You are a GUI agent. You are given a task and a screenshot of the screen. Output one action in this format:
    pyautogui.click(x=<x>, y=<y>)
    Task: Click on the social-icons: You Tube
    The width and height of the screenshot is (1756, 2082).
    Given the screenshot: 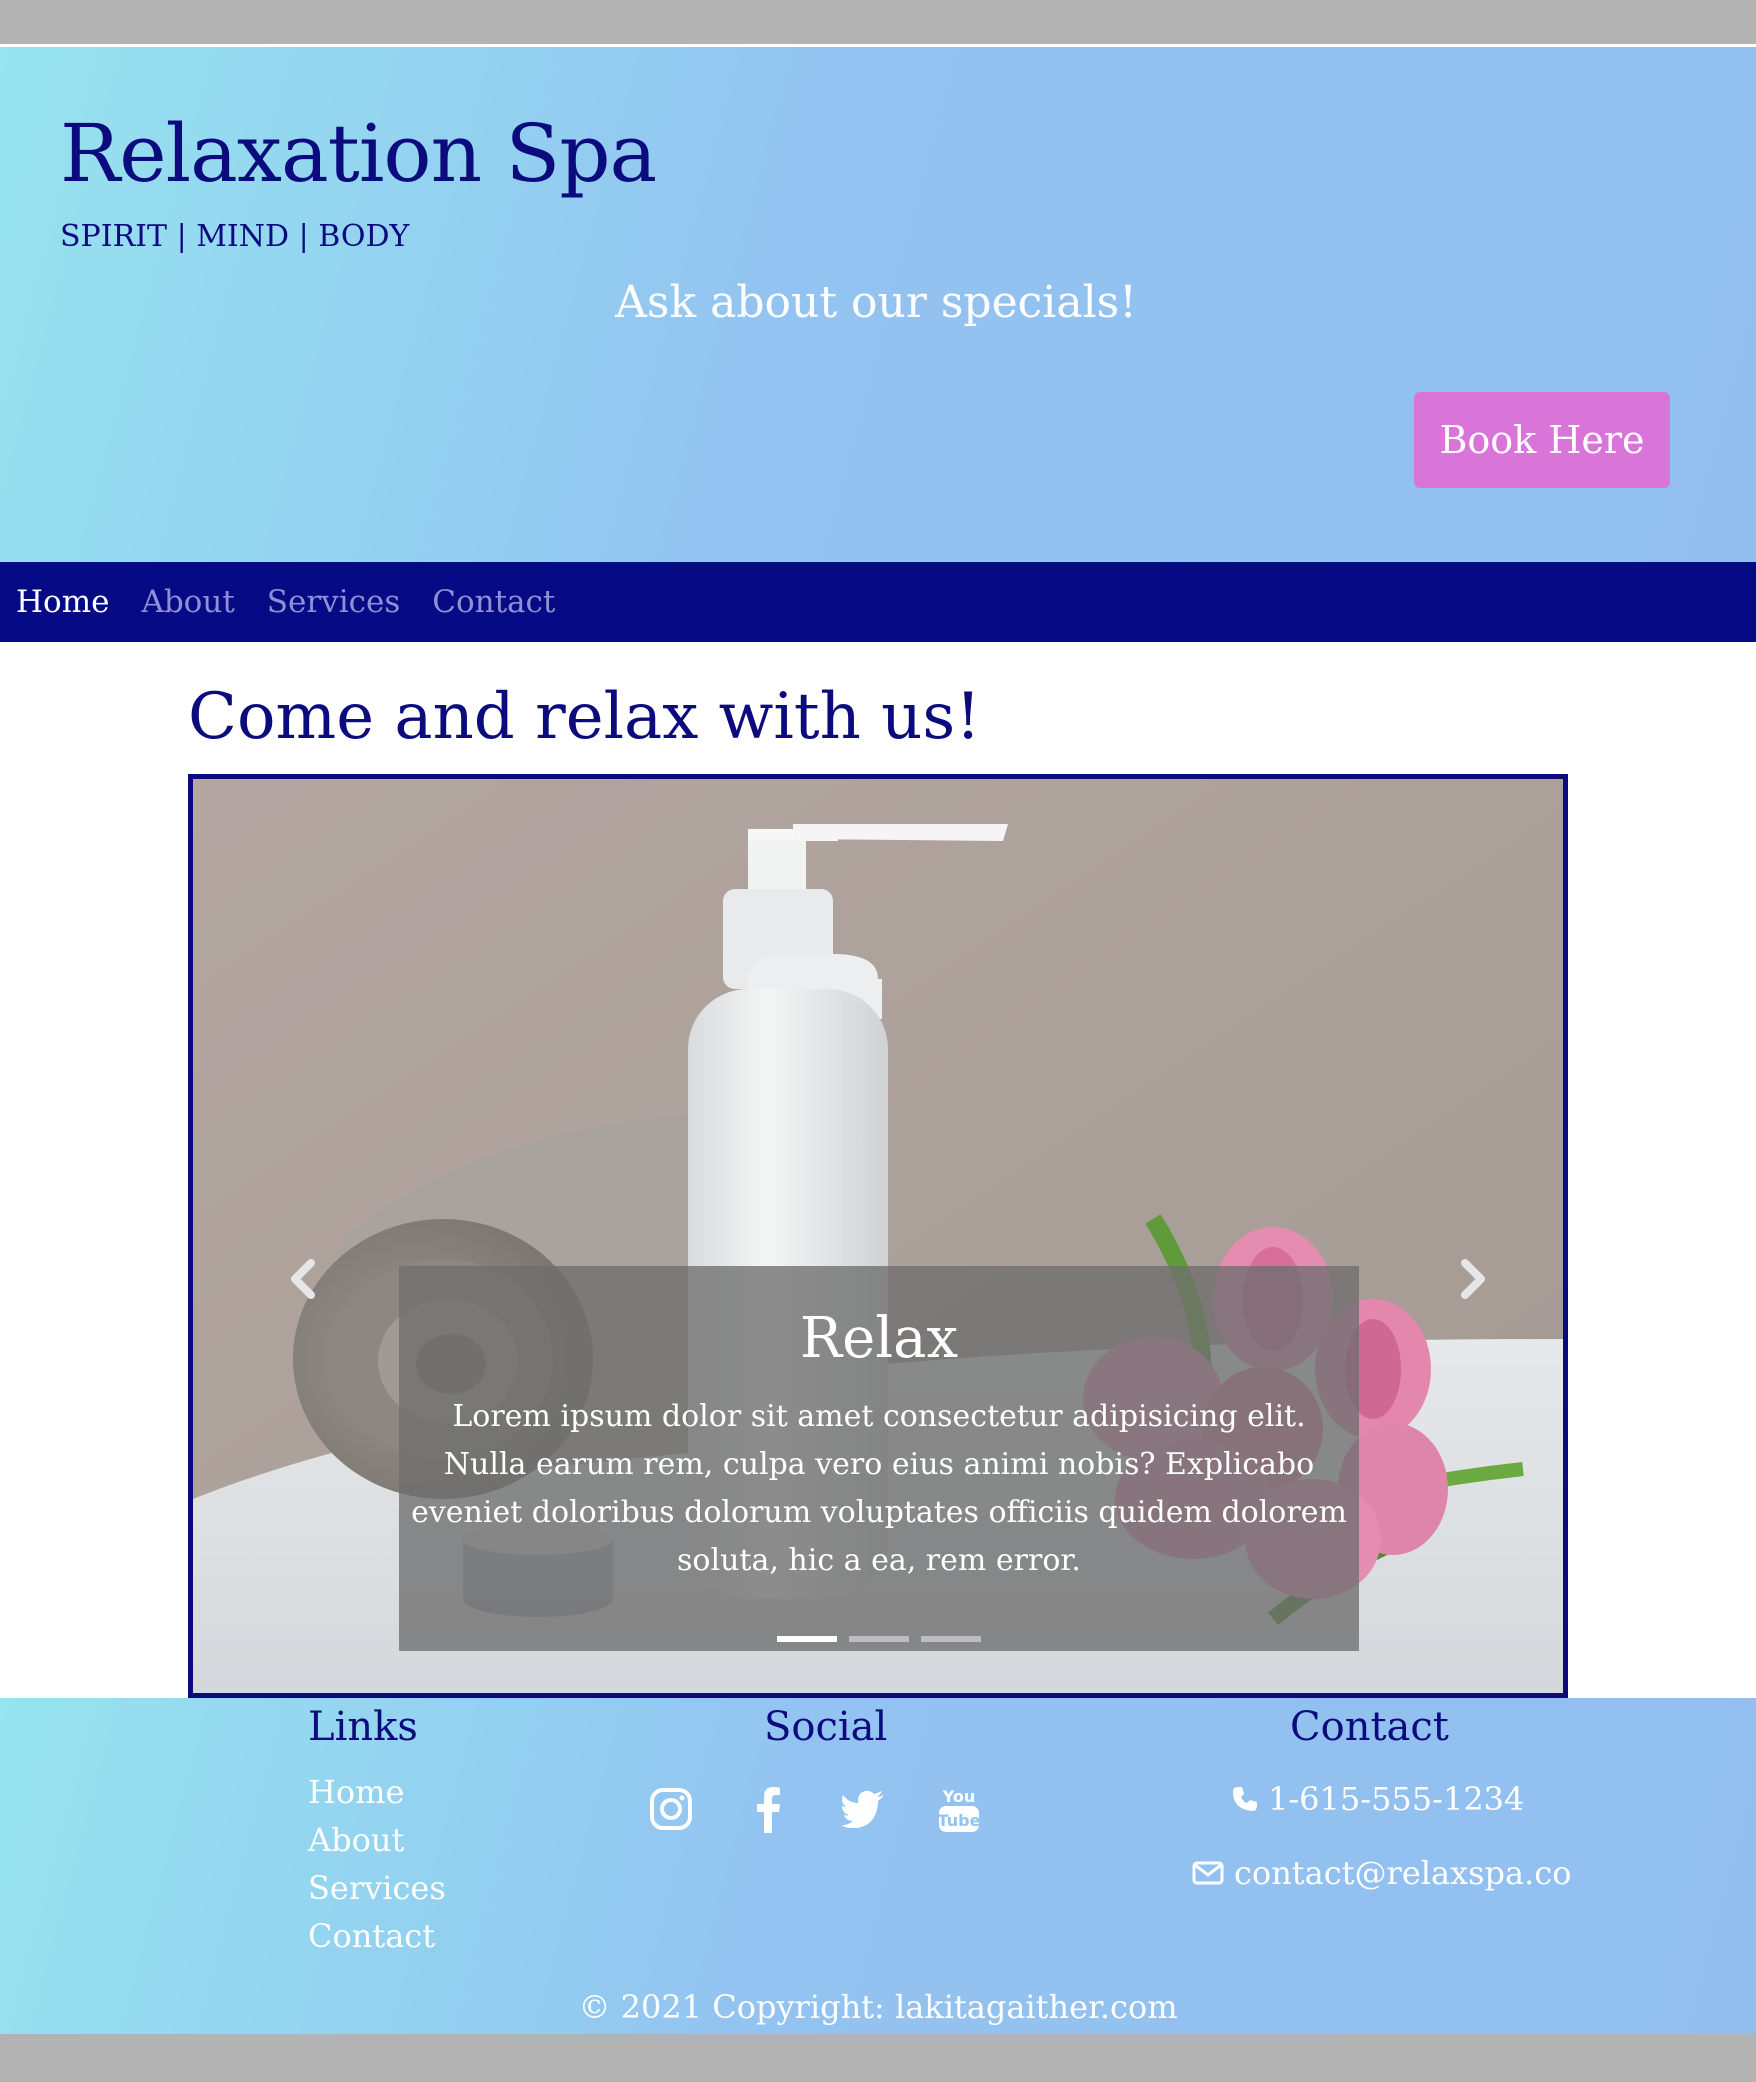 What is the action you would take?
    pyautogui.click(x=815, y=1809)
    